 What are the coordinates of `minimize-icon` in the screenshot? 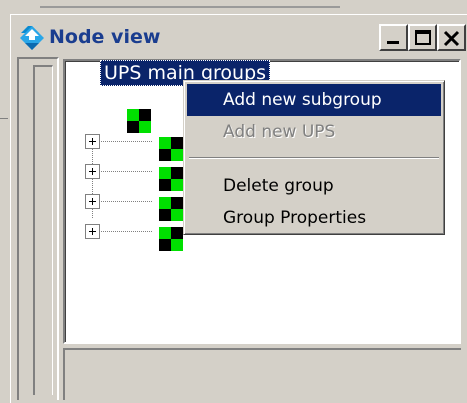 It's located at (393, 42).